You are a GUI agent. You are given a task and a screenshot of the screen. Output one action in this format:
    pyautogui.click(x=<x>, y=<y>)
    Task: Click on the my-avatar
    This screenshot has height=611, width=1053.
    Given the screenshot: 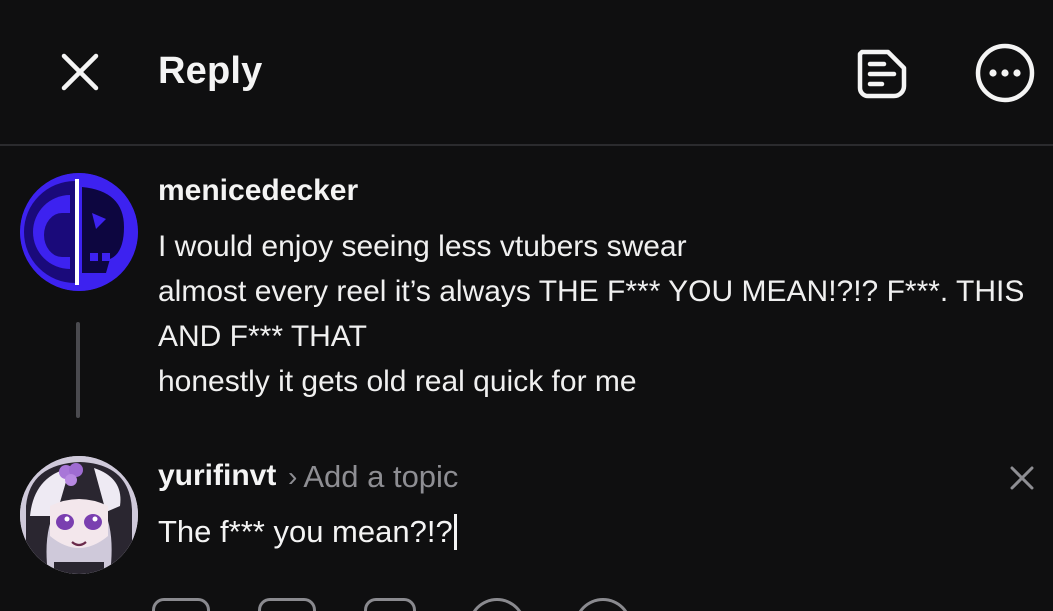 What is the action you would take?
    pyautogui.click(x=79, y=515)
    